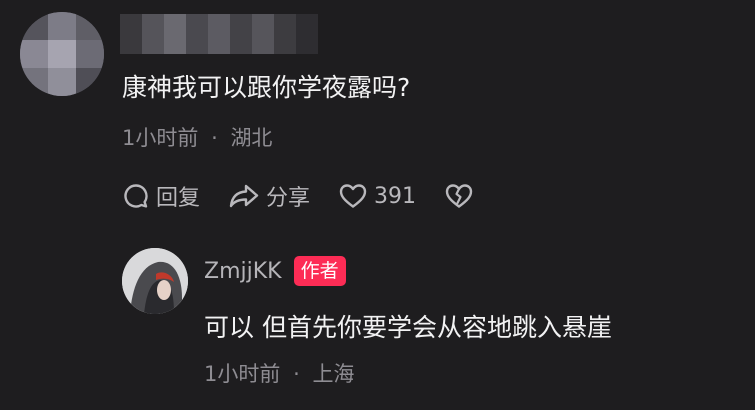  I want to click on reply-label: 回复, so click(178, 198).